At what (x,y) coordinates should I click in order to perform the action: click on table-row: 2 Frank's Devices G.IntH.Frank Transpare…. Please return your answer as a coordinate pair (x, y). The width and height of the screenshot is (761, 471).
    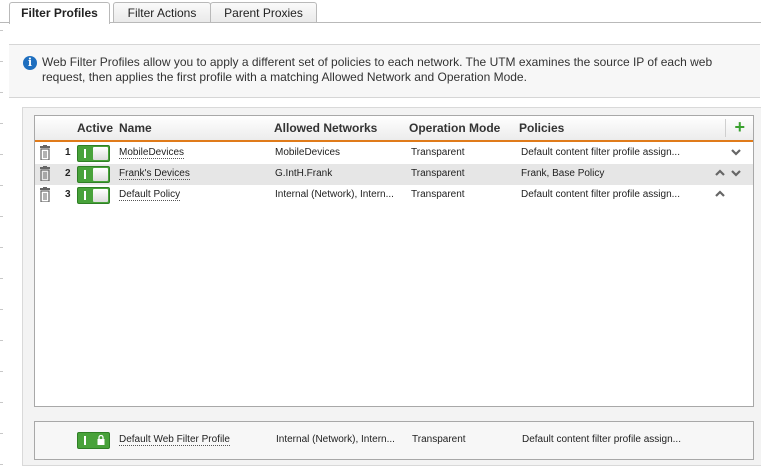
    Looking at the image, I should click on (394, 174).